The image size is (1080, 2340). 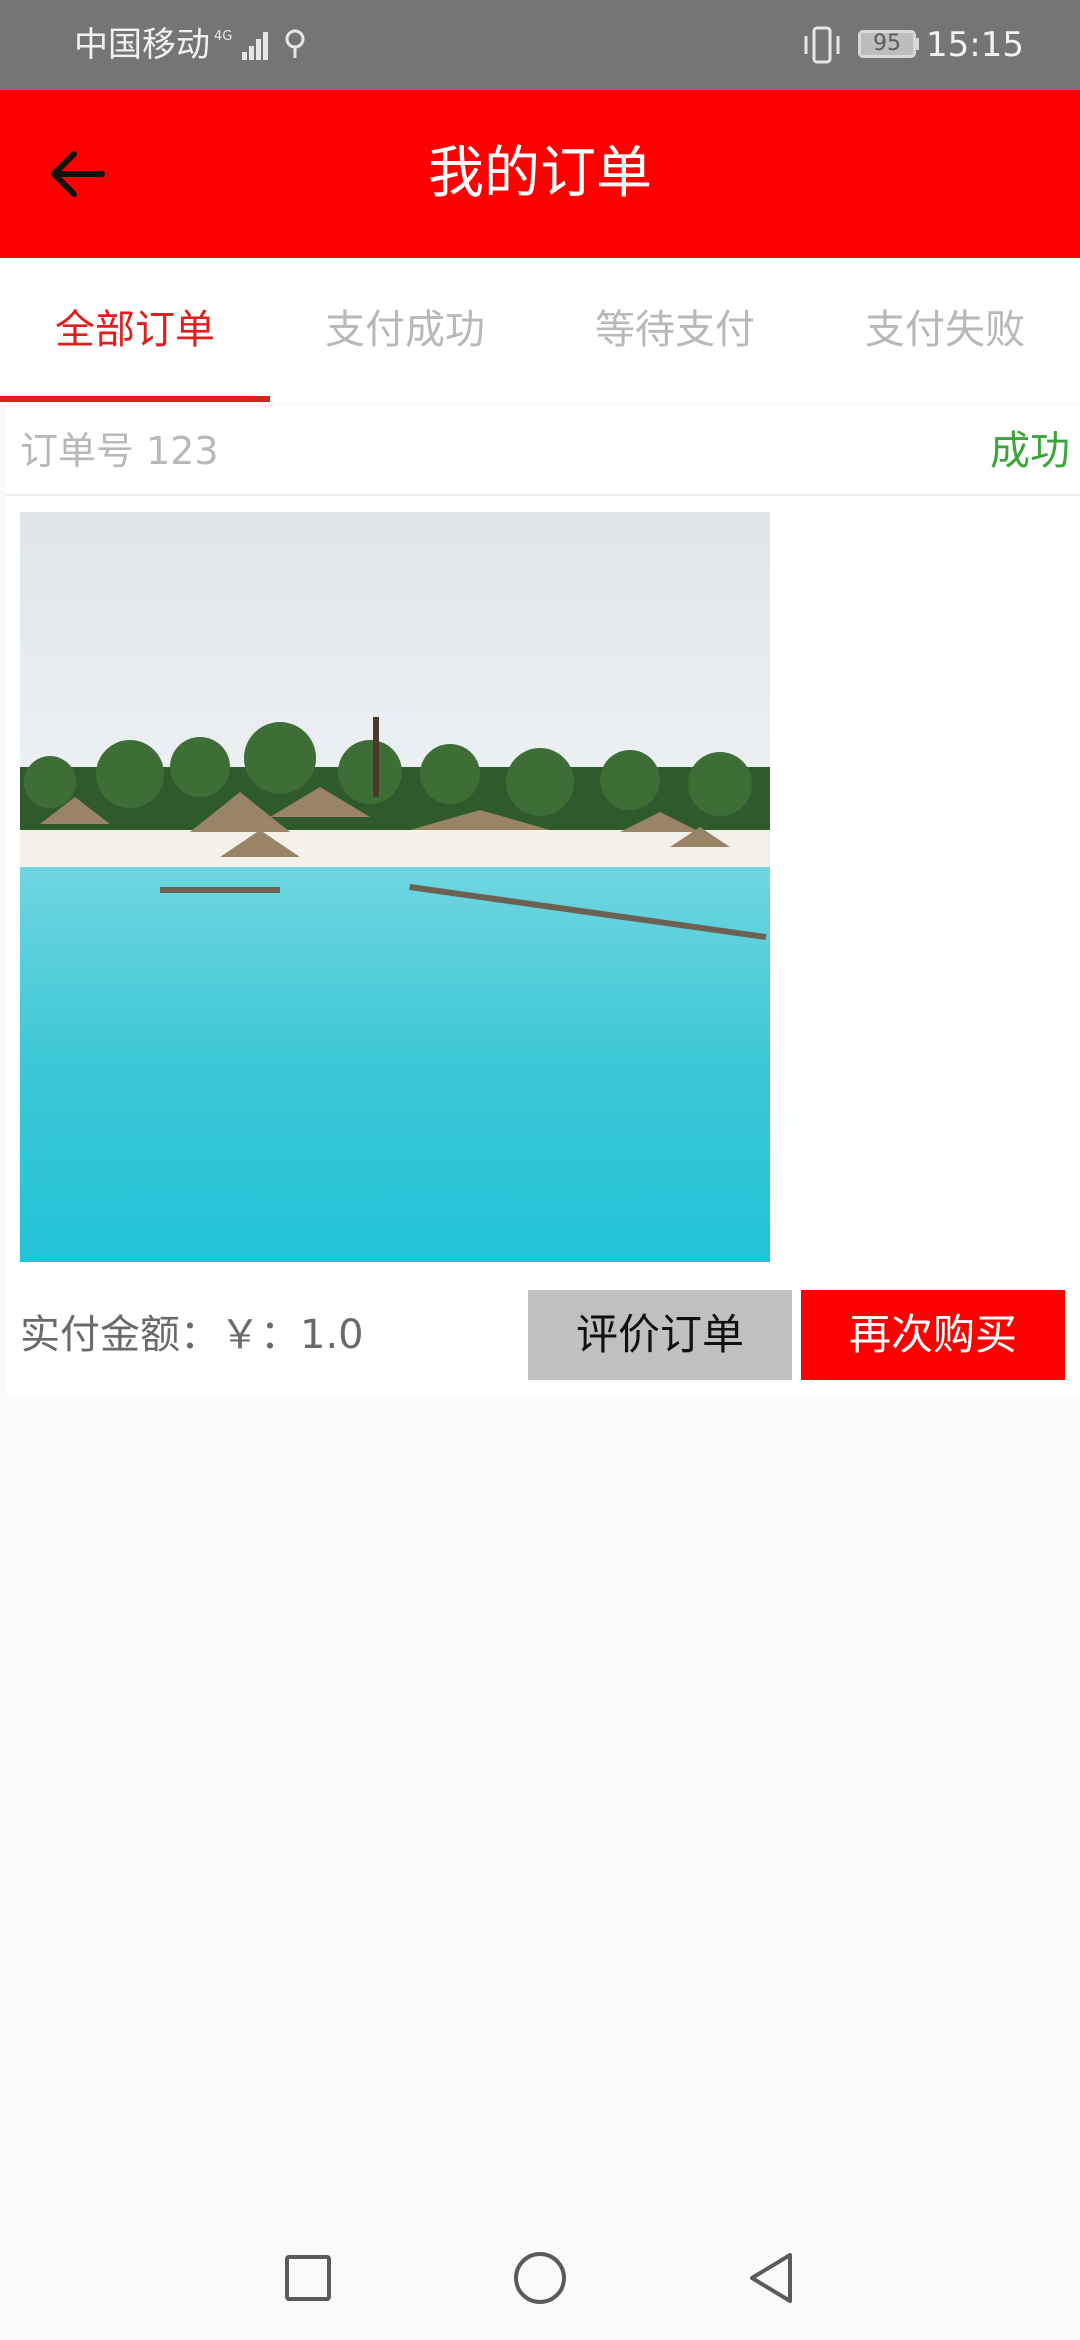 What do you see at coordinates (975, 45) in the screenshot?
I see `clock: 15:15` at bounding box center [975, 45].